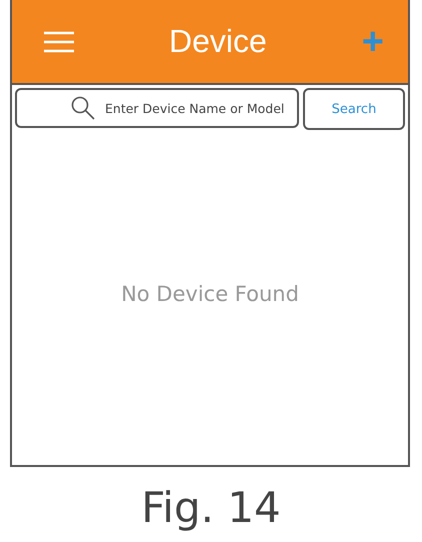 This screenshot has width=422, height=542. I want to click on screen-title: Device, so click(217, 41).